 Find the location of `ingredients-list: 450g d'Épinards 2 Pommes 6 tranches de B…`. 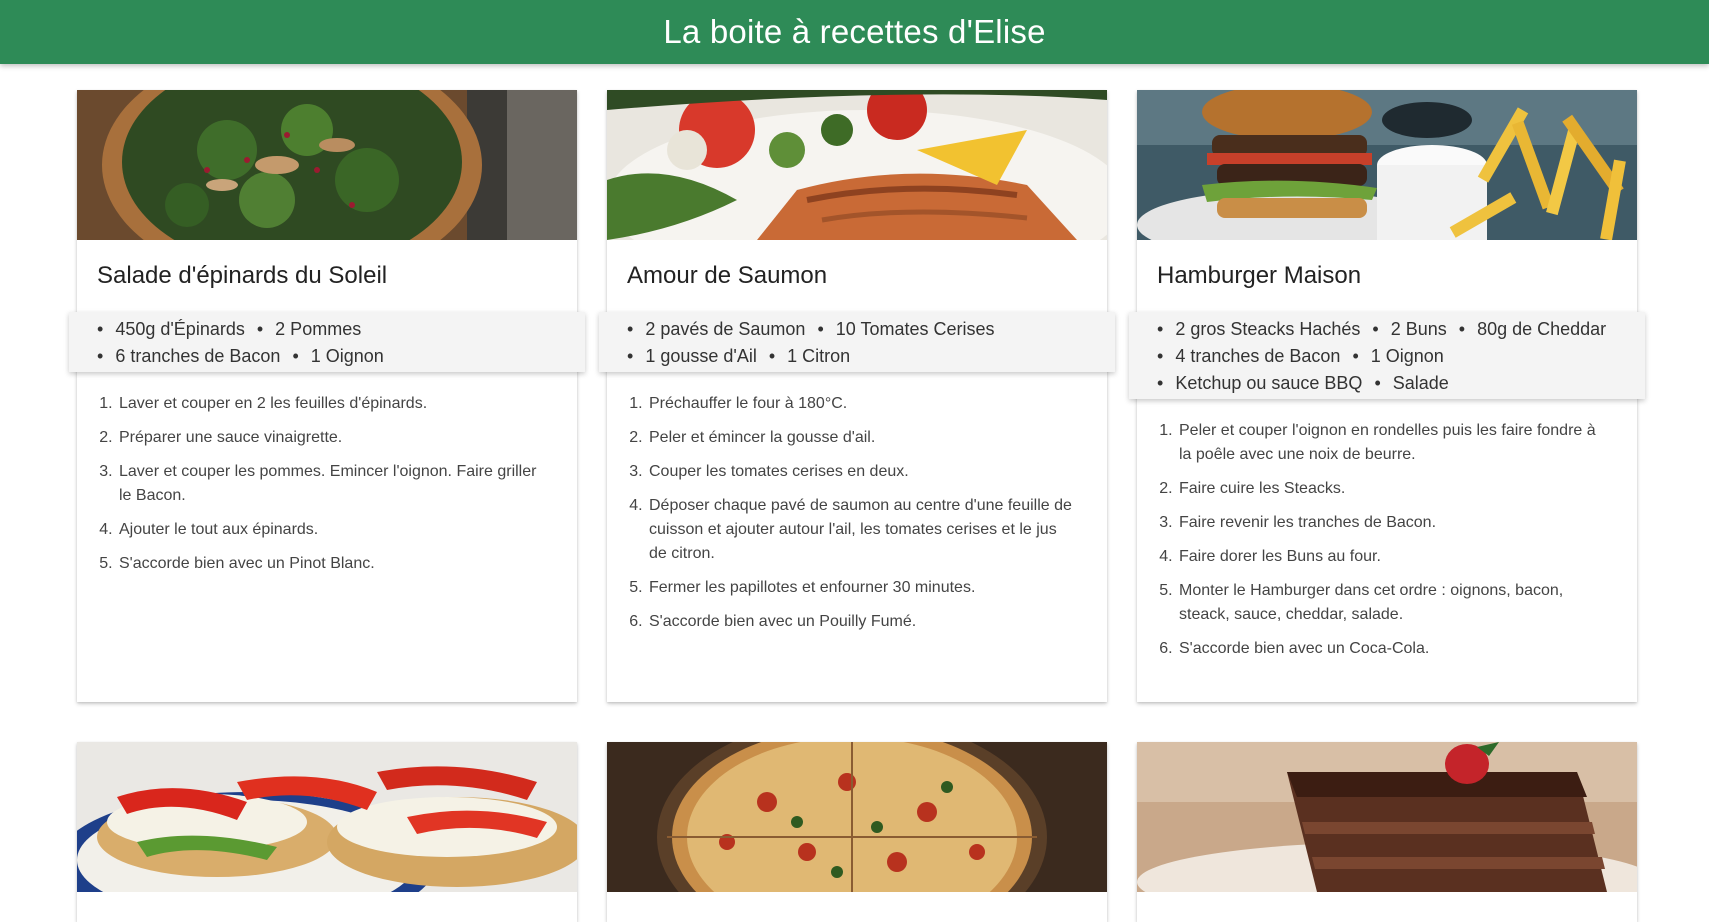

ingredients-list: 450g d'Épinards 2 Pommes 6 tranches de B… is located at coordinates (327, 342).